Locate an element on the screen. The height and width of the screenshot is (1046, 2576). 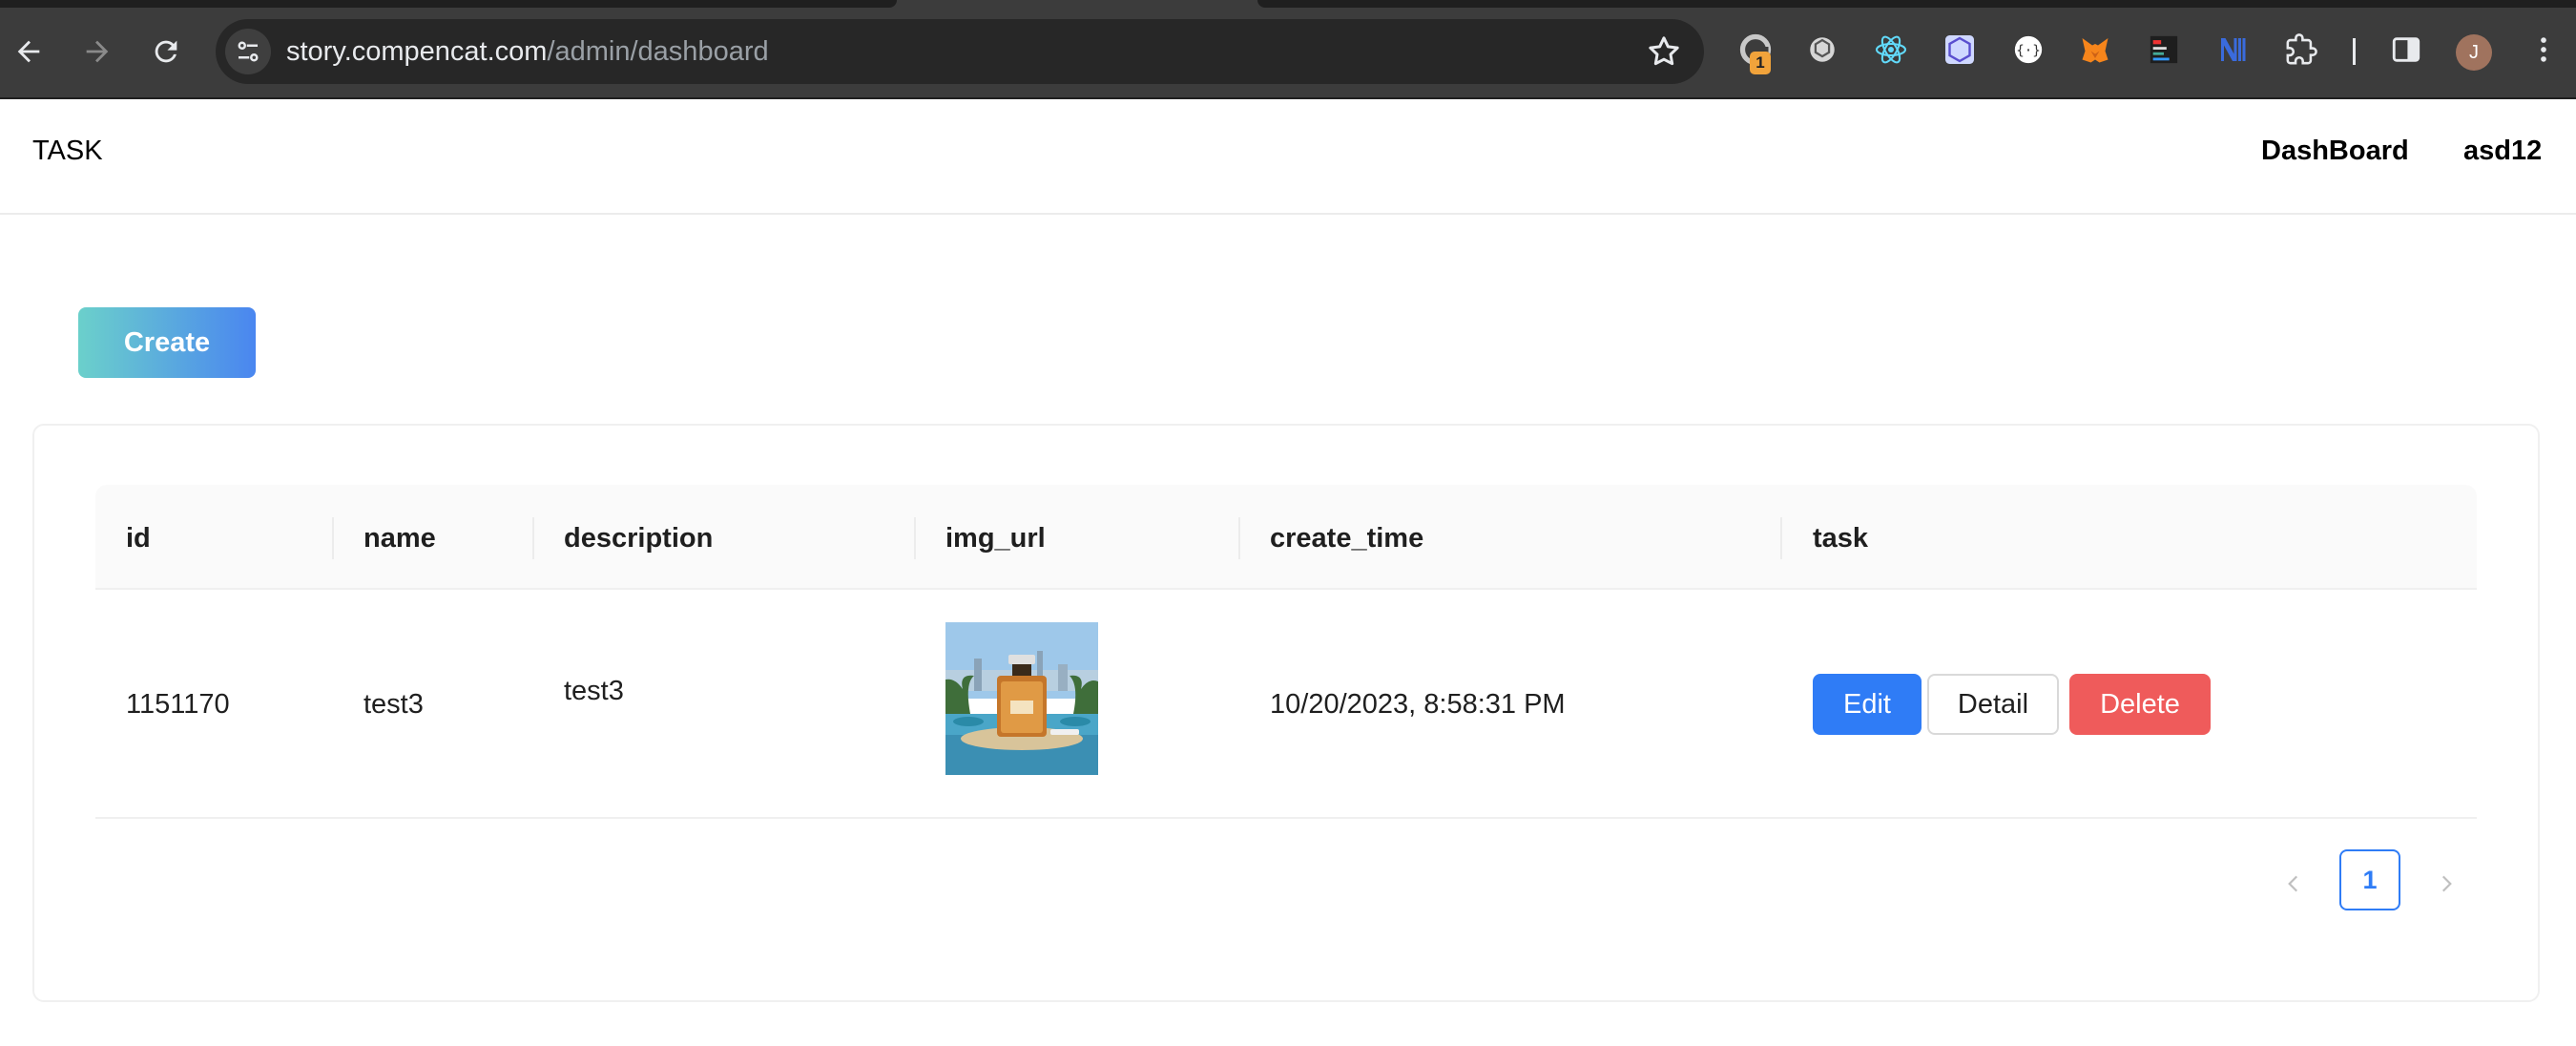
cell-description: test3 is located at coordinates (594, 691).